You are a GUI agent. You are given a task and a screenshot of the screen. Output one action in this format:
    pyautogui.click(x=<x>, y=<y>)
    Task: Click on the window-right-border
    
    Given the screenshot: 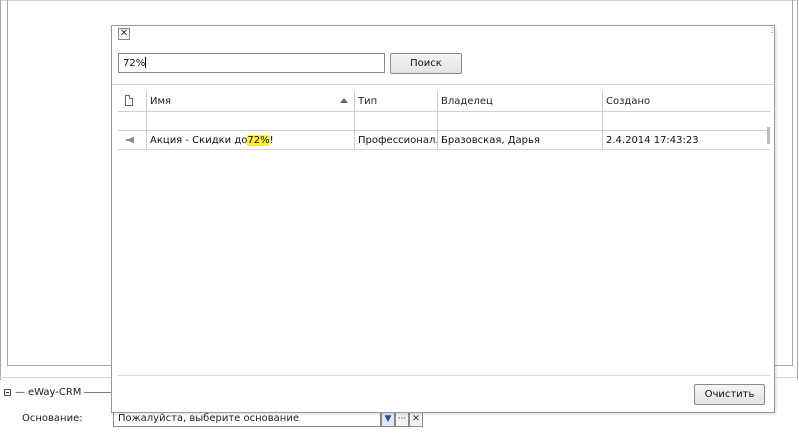 What is the action you would take?
    pyautogui.click(x=797, y=190)
    